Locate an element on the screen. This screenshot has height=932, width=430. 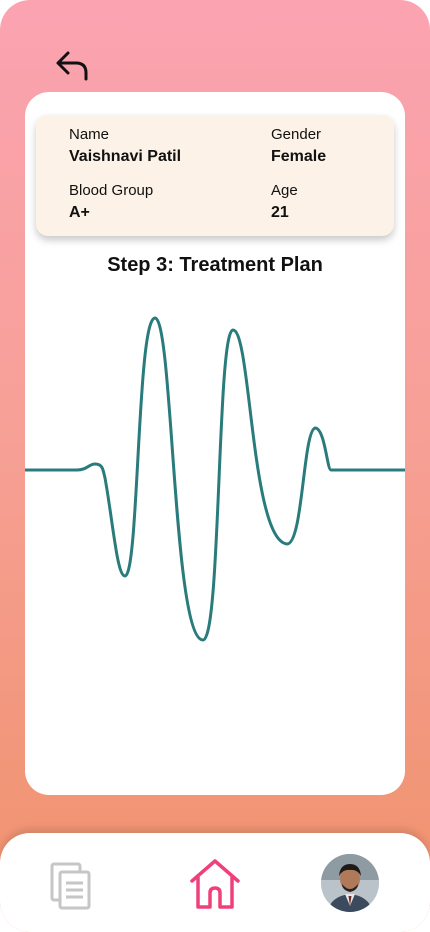
profile-avatar is located at coordinates (350, 883).